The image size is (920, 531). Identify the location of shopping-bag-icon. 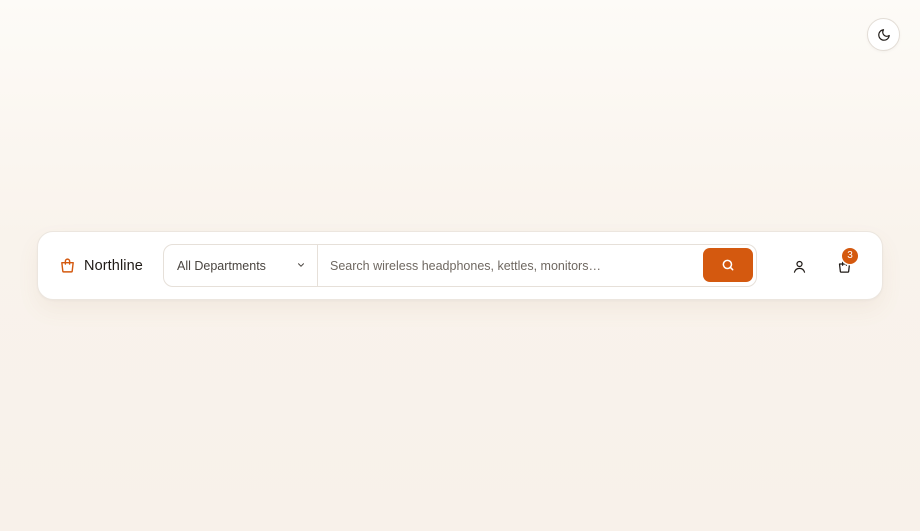
(67, 265).